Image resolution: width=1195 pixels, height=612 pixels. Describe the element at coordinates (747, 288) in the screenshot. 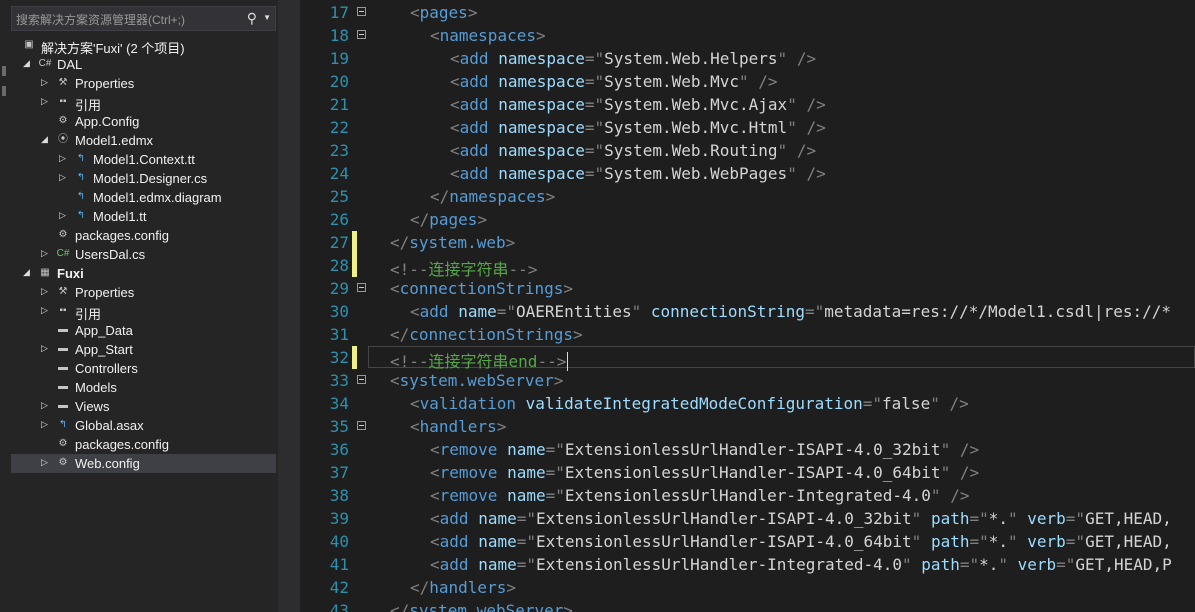

I see `code-line: 29 <connectionStrings>` at that location.